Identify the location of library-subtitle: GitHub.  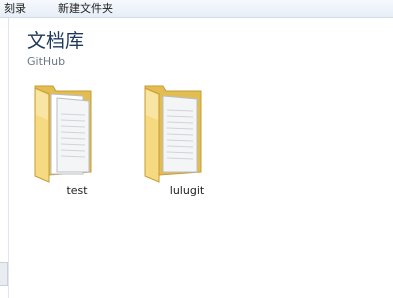
(46, 61).